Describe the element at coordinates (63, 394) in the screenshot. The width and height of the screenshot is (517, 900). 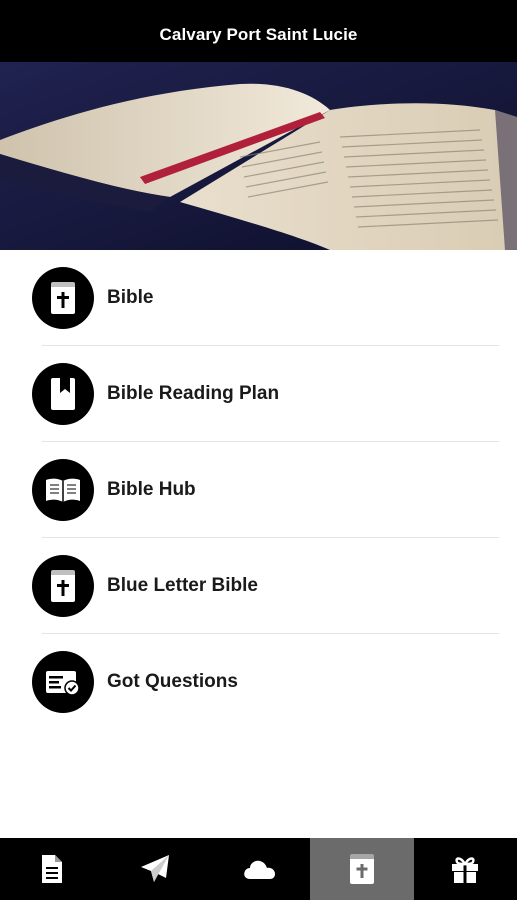
I see `bookmark-book-icon` at that location.